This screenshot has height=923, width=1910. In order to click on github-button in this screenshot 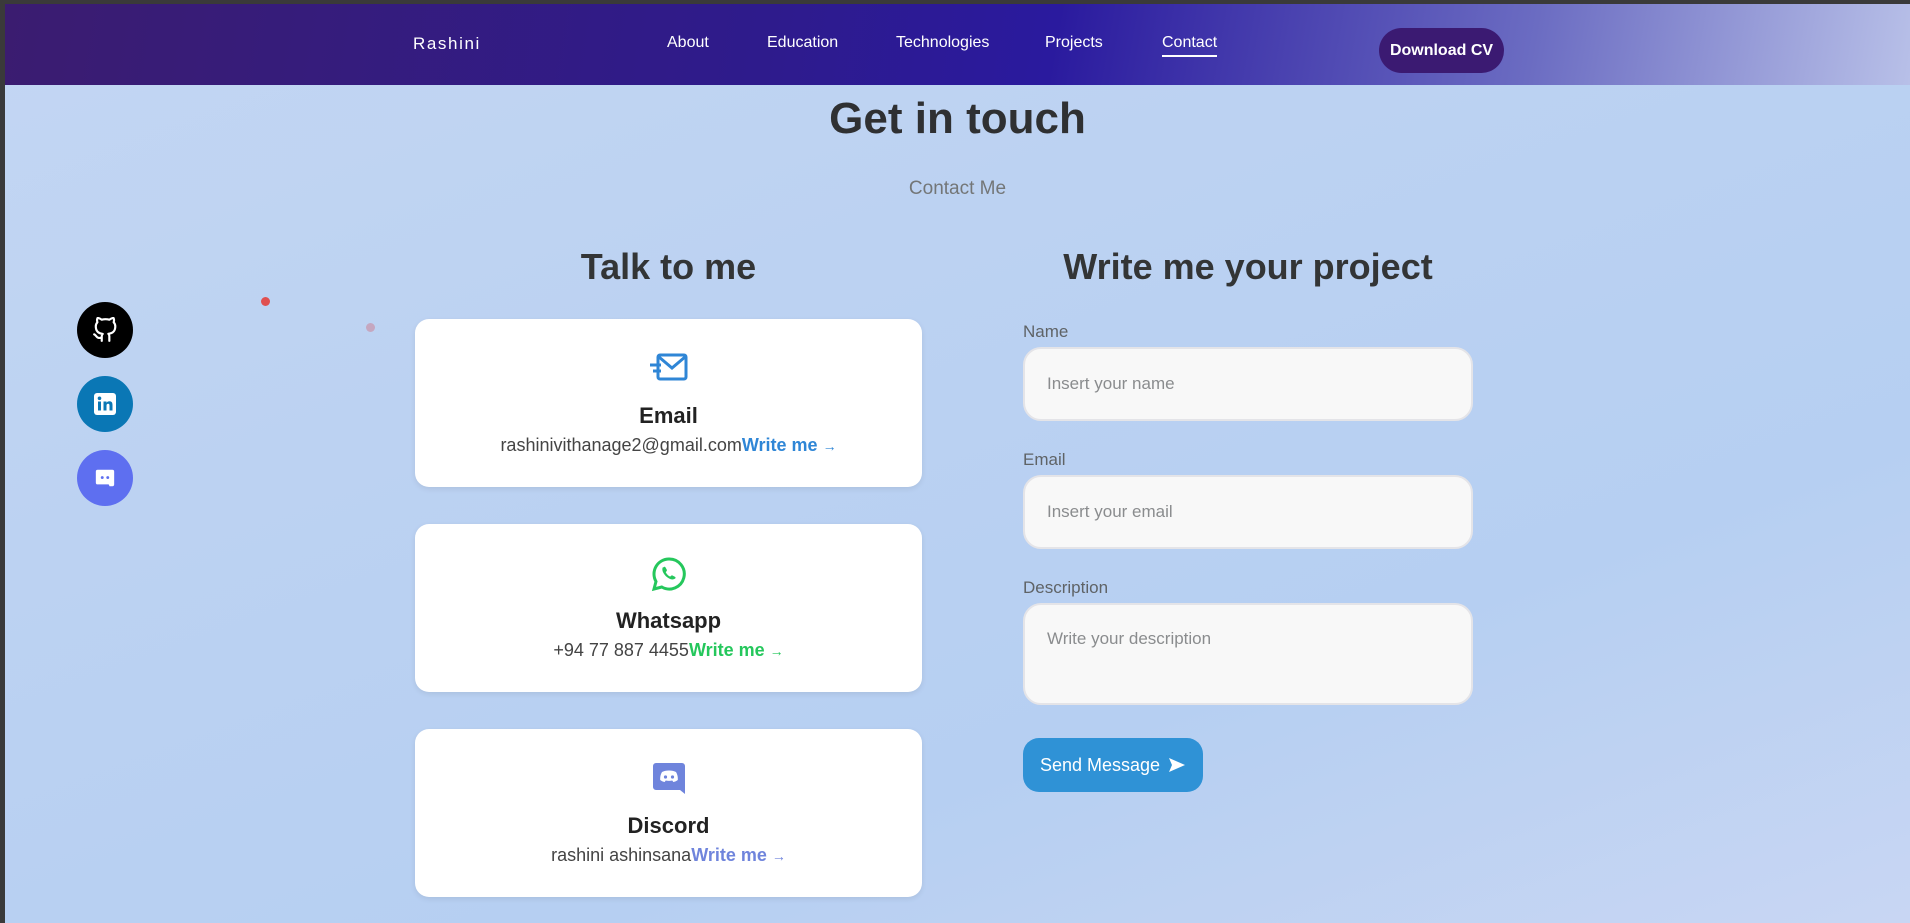, I will do `click(105, 330)`.